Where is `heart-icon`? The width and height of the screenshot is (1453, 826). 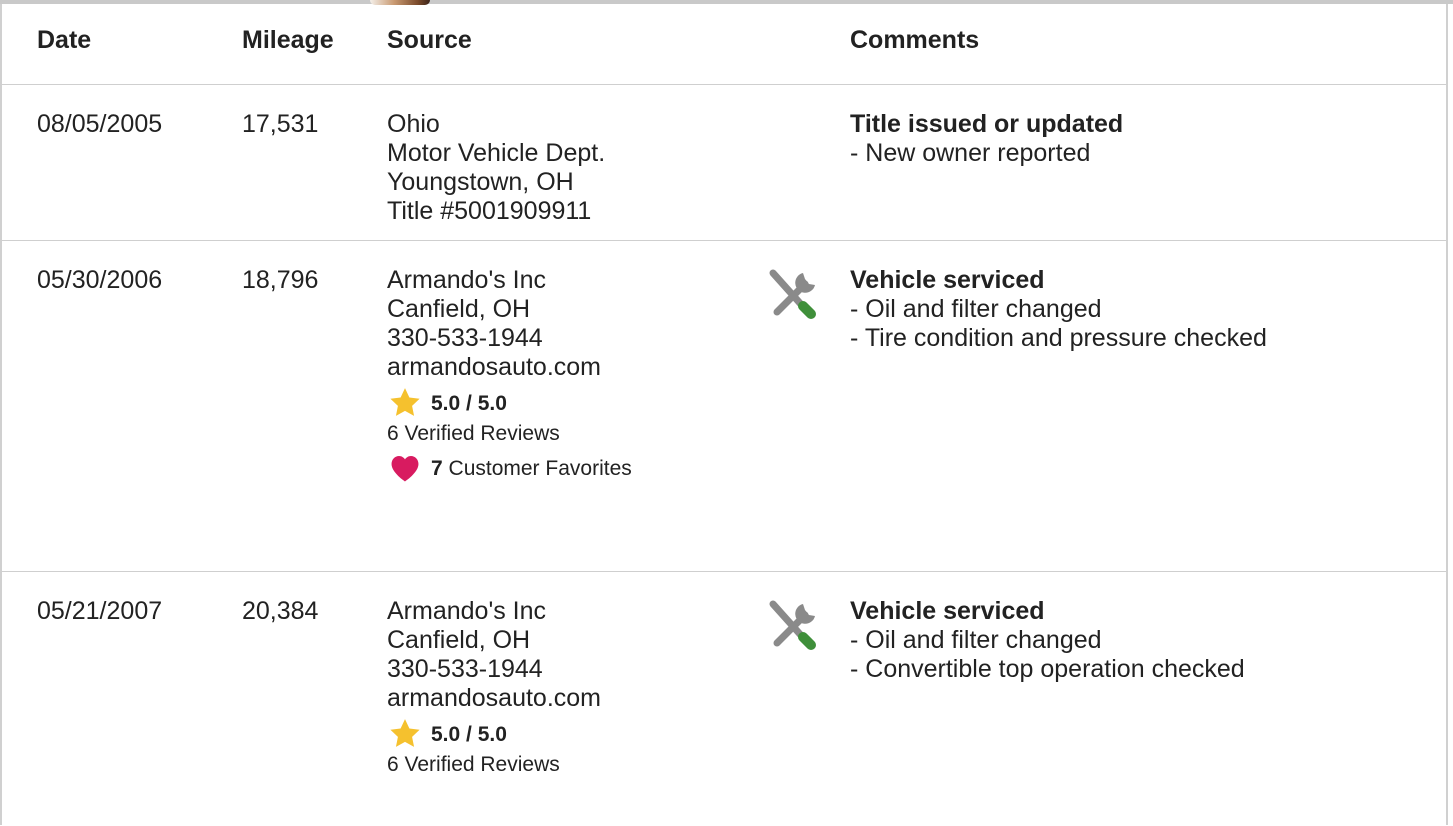
heart-icon is located at coordinates (405, 468).